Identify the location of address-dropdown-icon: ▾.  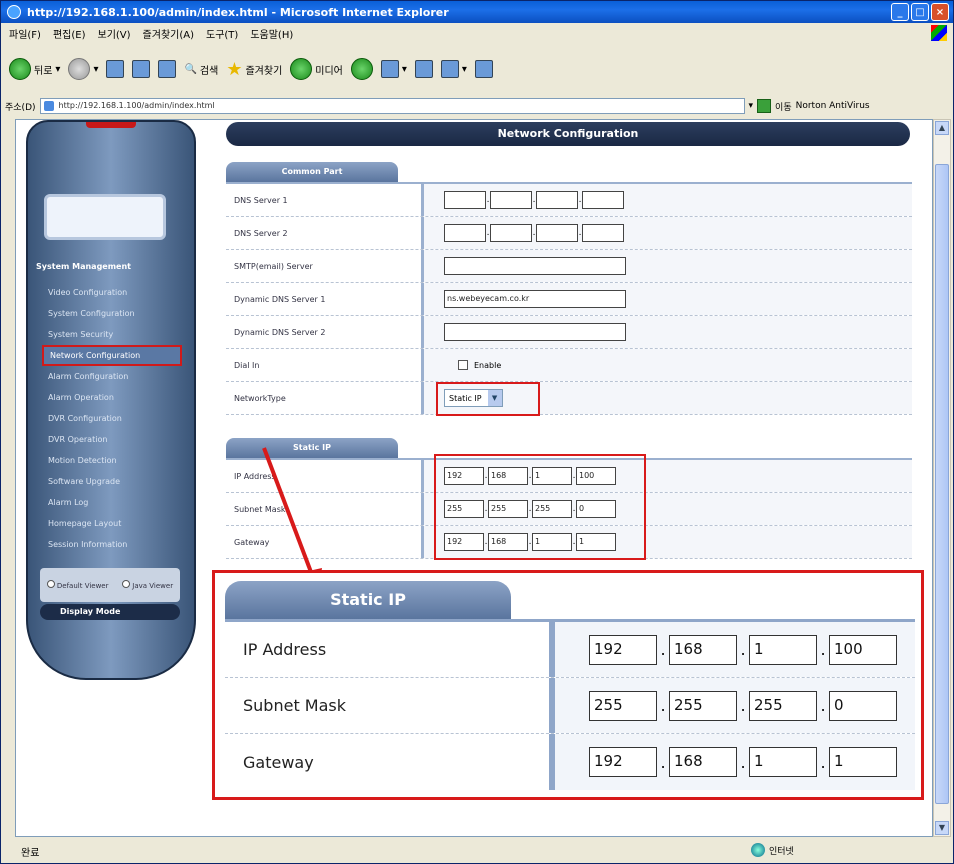
(751, 106).